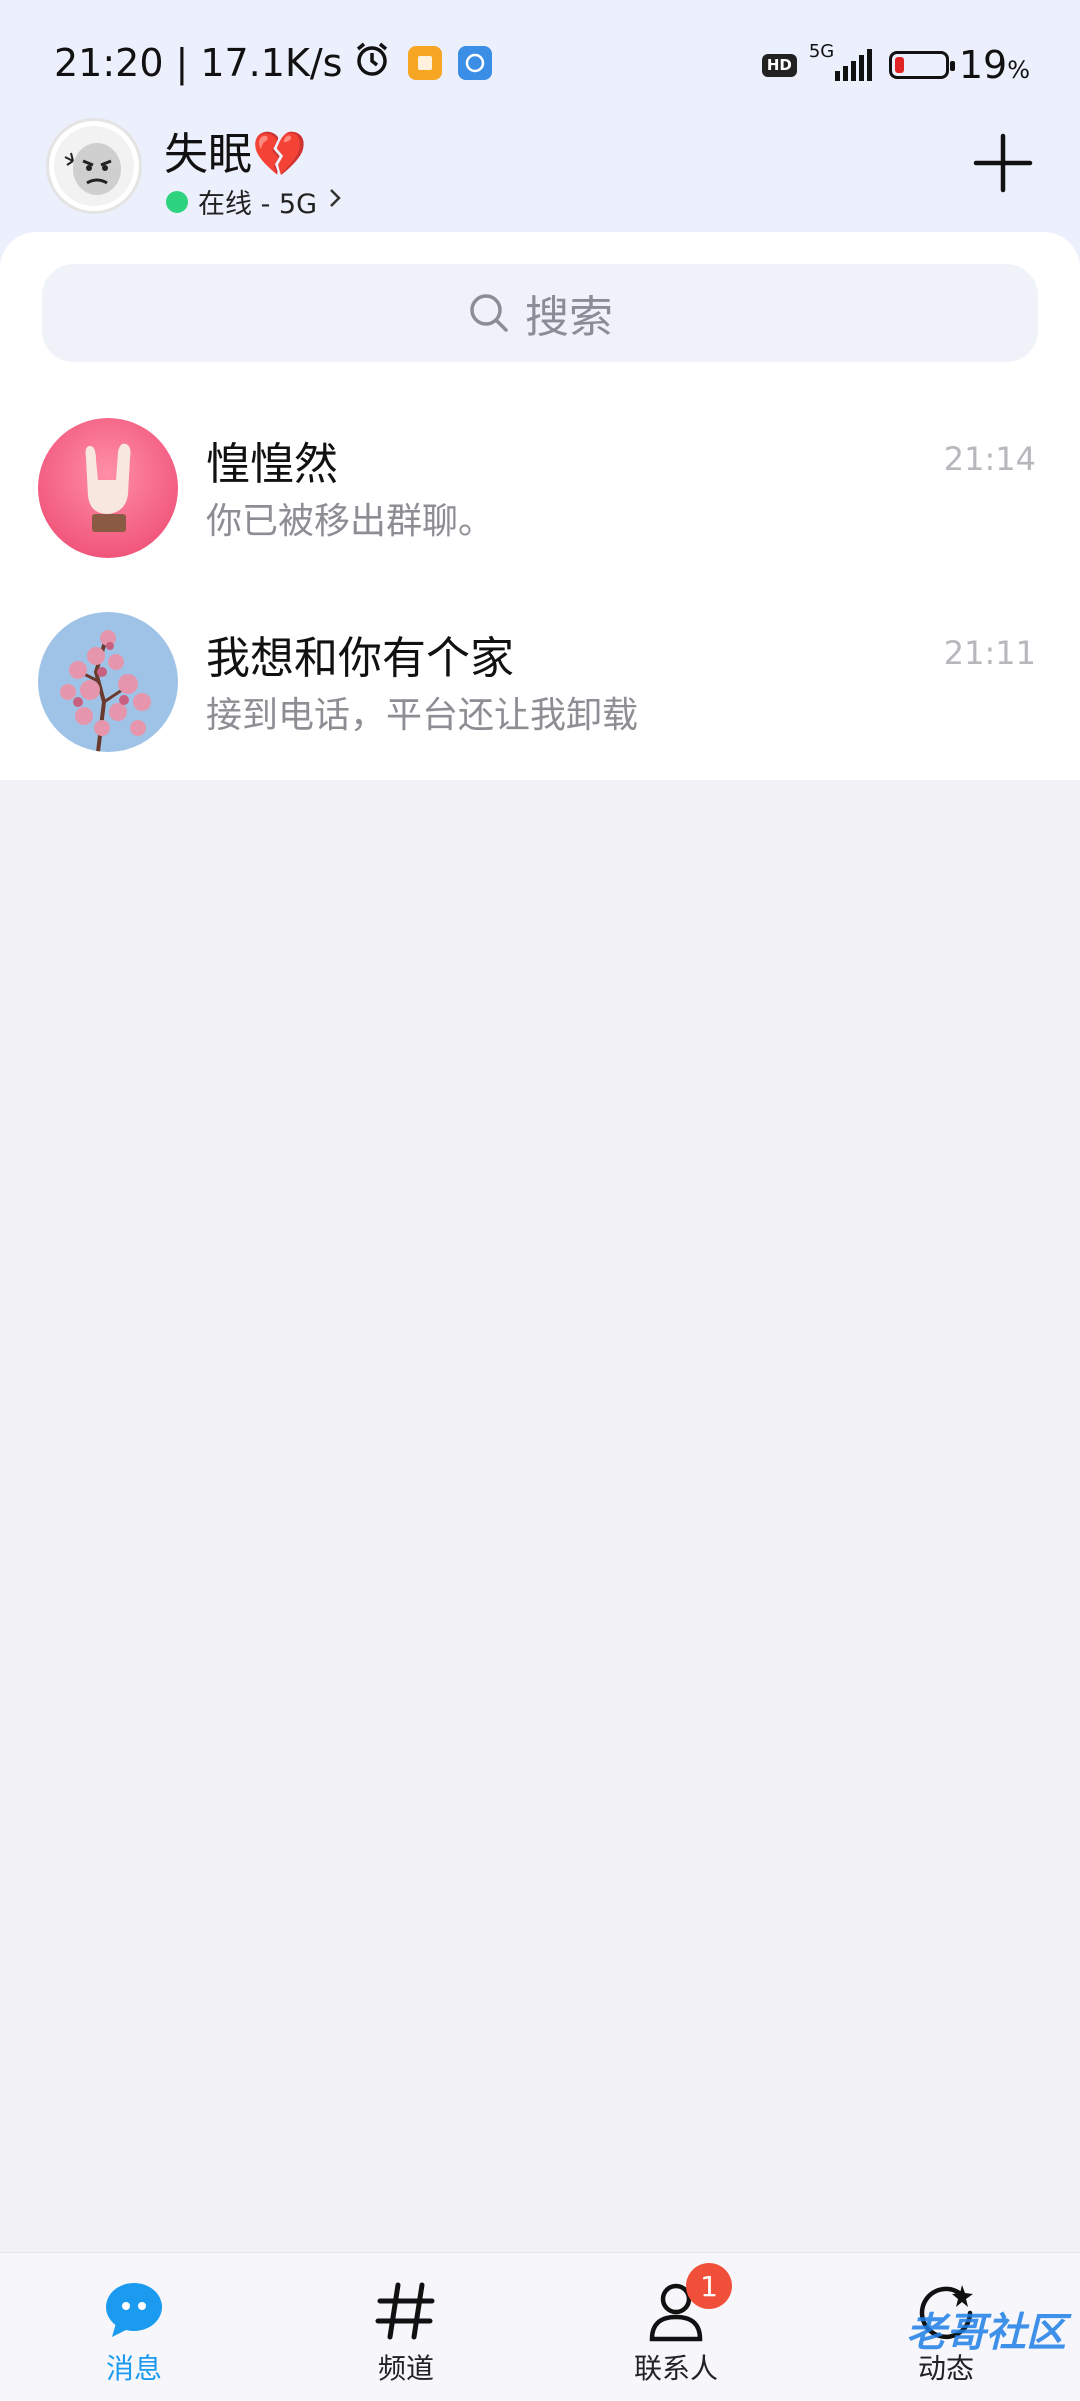 Image resolution: width=1080 pixels, height=2401 pixels. Describe the element at coordinates (540, 477) in the screenshot. I see `chat-item: 惶惶然 你已被移出群聊。 21:14` at that location.